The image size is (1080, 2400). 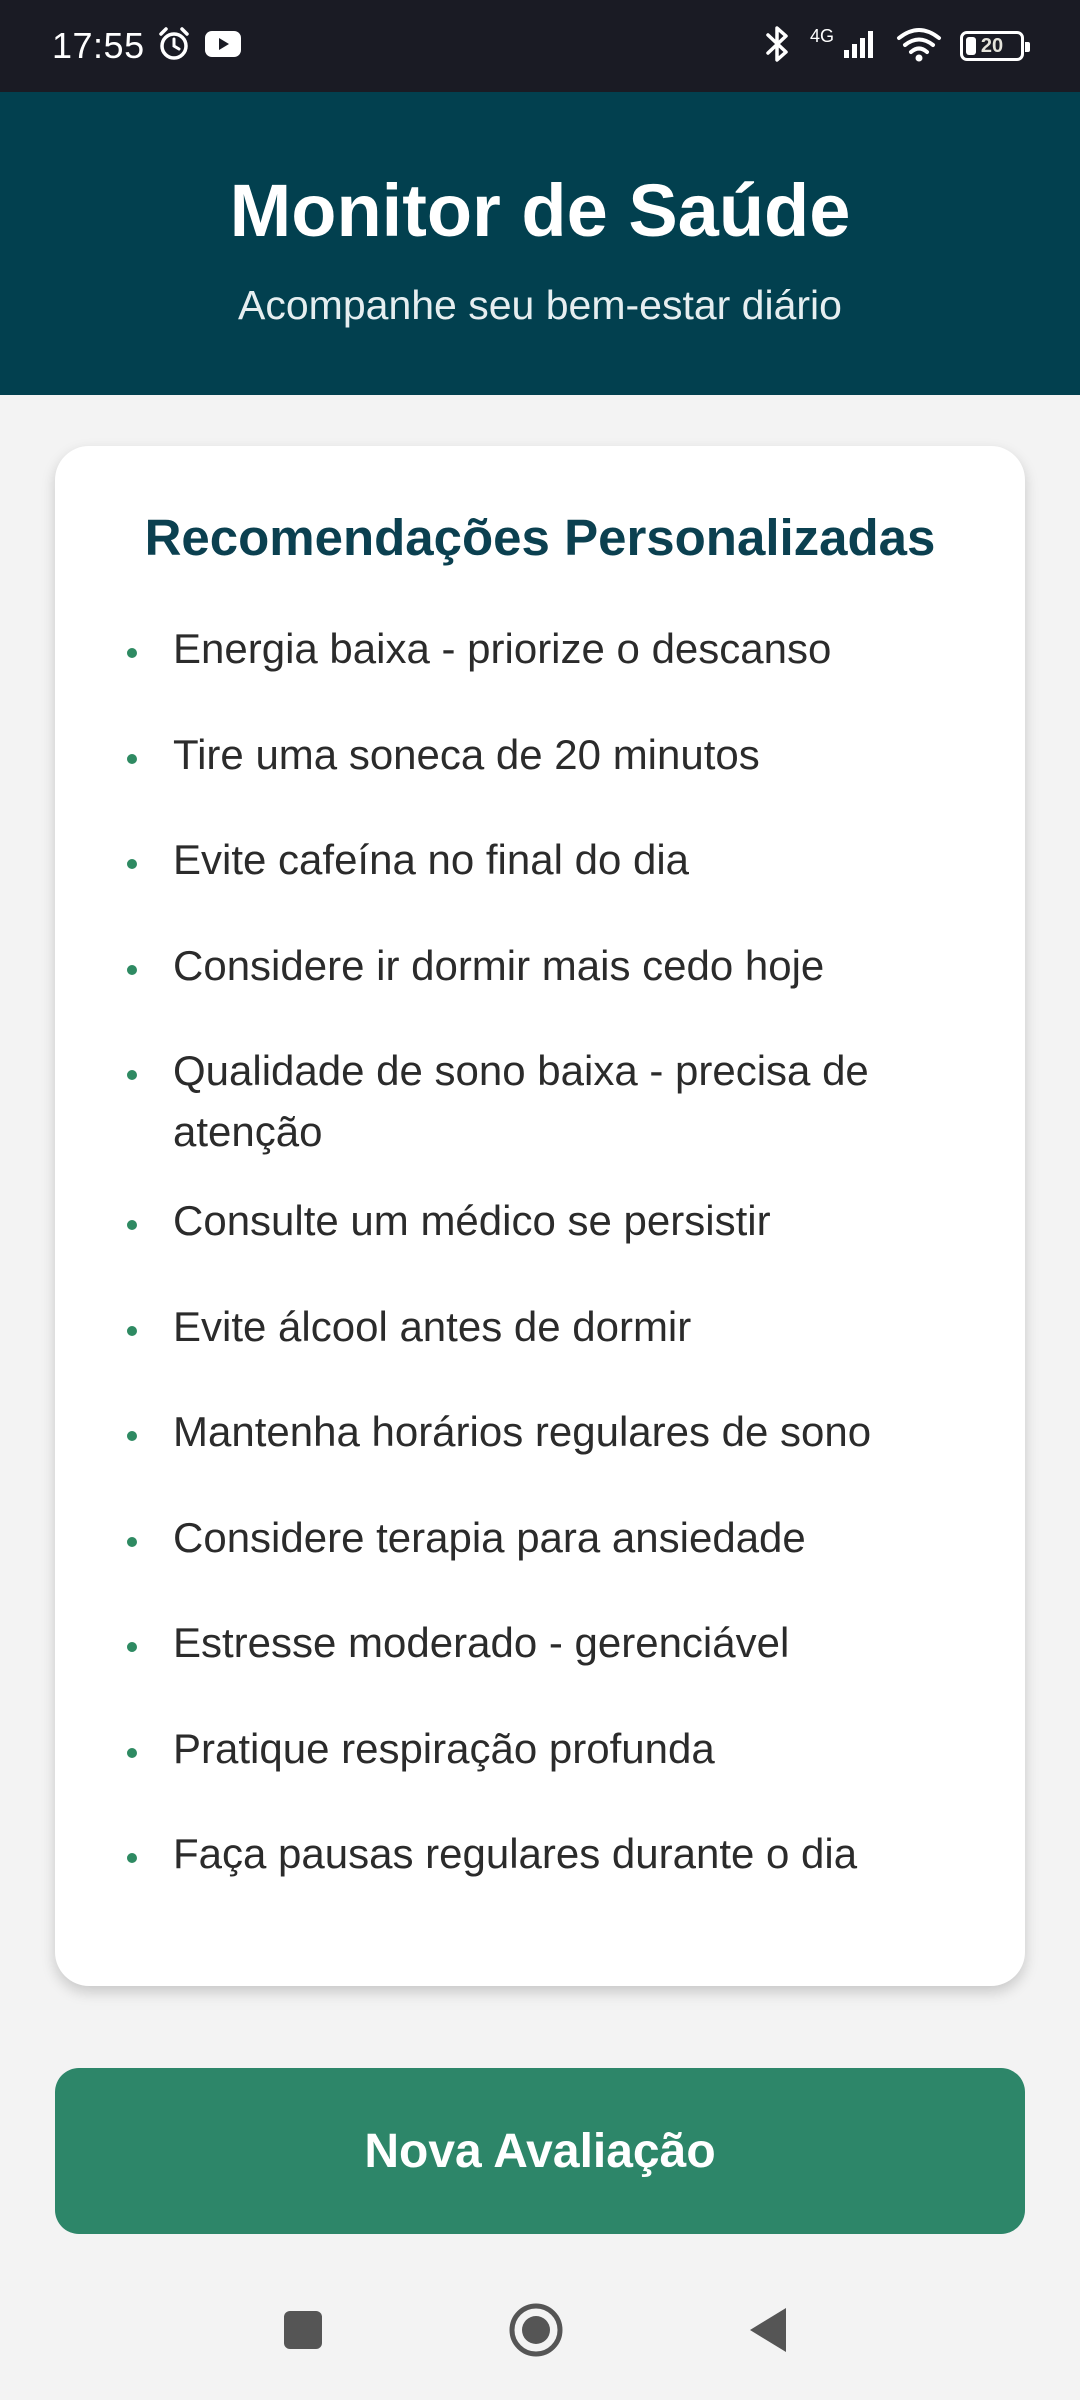 I want to click on list-item: Evite cafeína no final do dia, so click(x=540, y=859).